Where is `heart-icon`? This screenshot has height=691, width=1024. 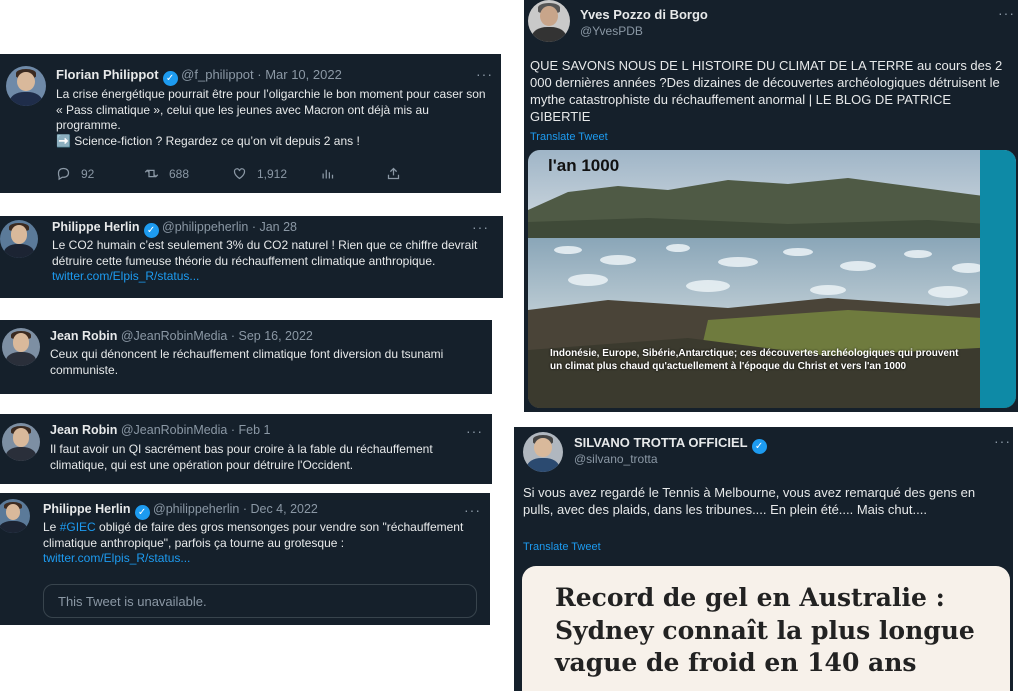
heart-icon is located at coordinates (239, 174).